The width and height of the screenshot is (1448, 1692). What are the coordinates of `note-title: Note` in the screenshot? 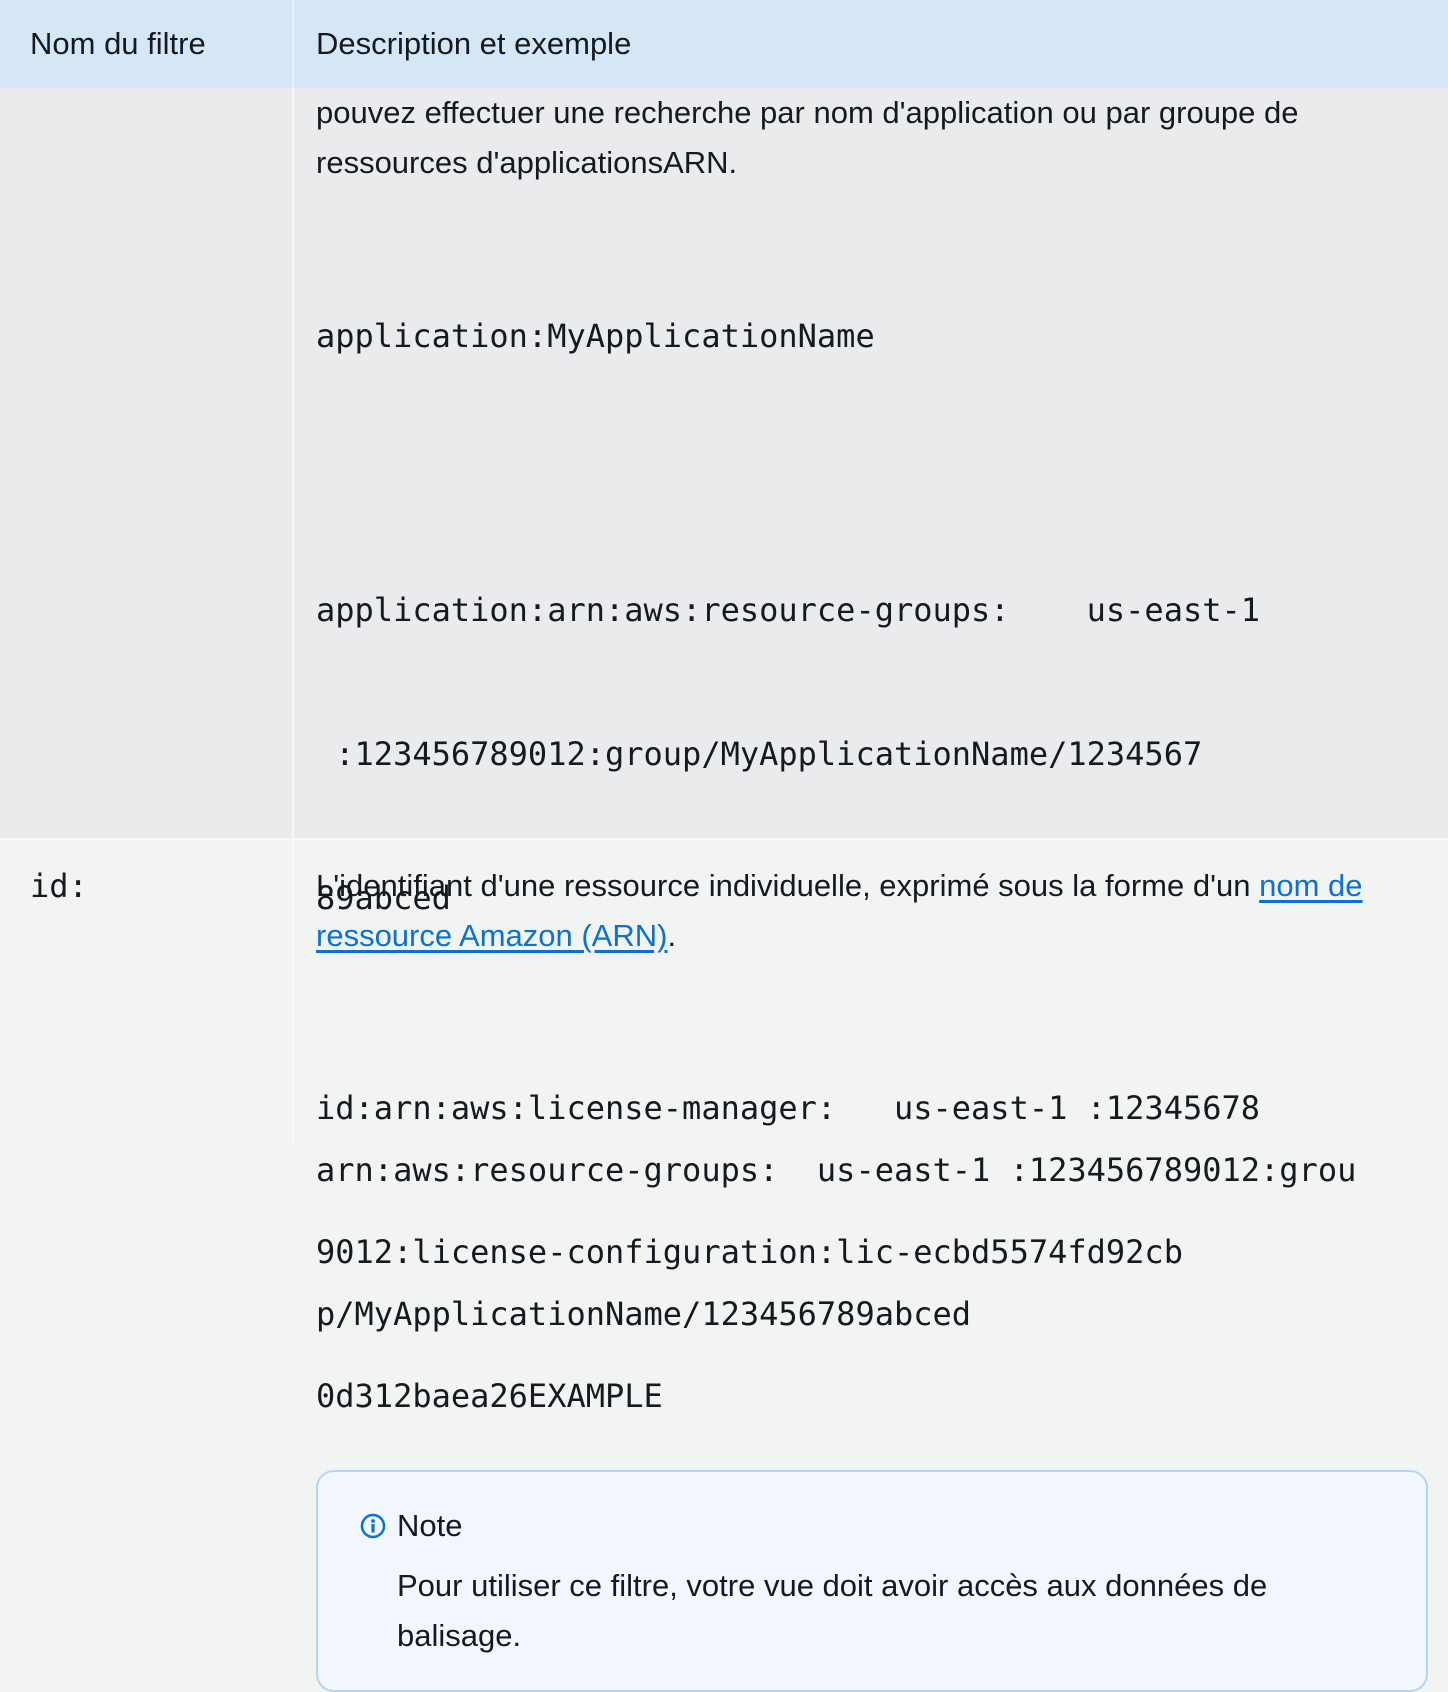 It's located at (430, 1525).